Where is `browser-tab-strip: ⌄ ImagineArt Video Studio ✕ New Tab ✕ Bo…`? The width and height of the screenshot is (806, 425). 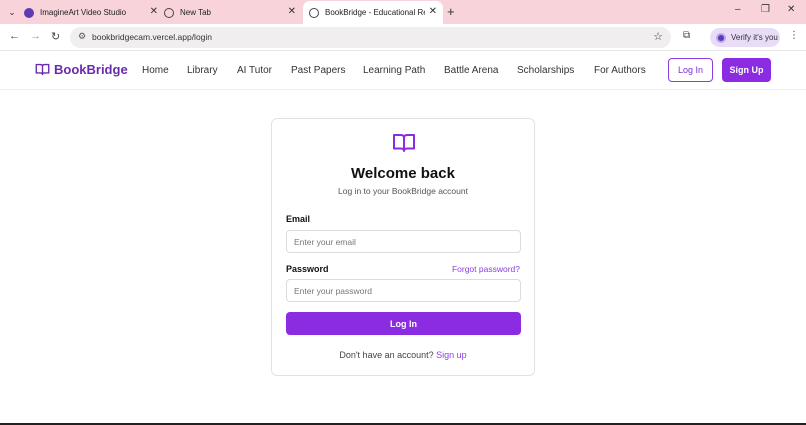
browser-tab-strip: ⌄ ImagineArt Video Studio ✕ New Tab ✕ Bo… is located at coordinates (403, 12).